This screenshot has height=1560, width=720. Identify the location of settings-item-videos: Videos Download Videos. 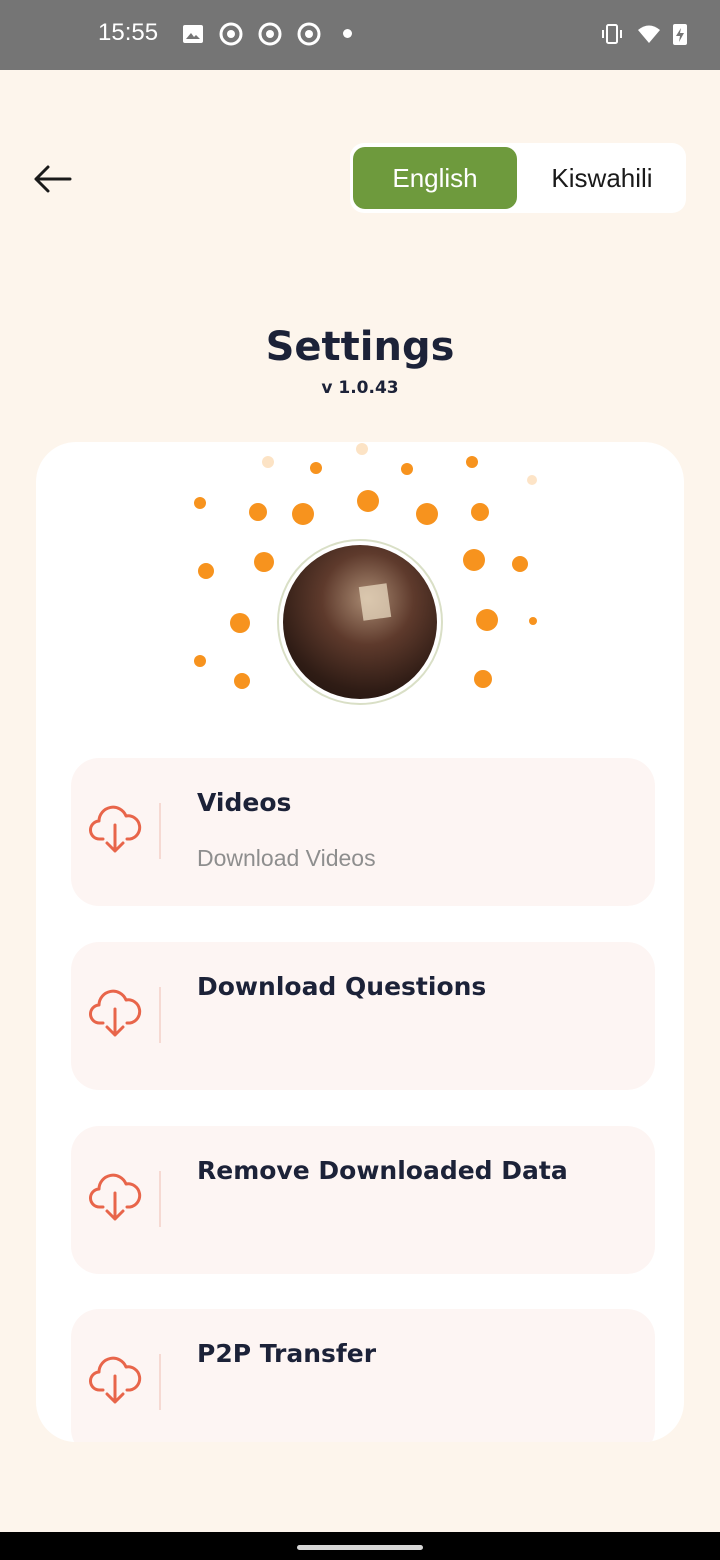
(363, 832).